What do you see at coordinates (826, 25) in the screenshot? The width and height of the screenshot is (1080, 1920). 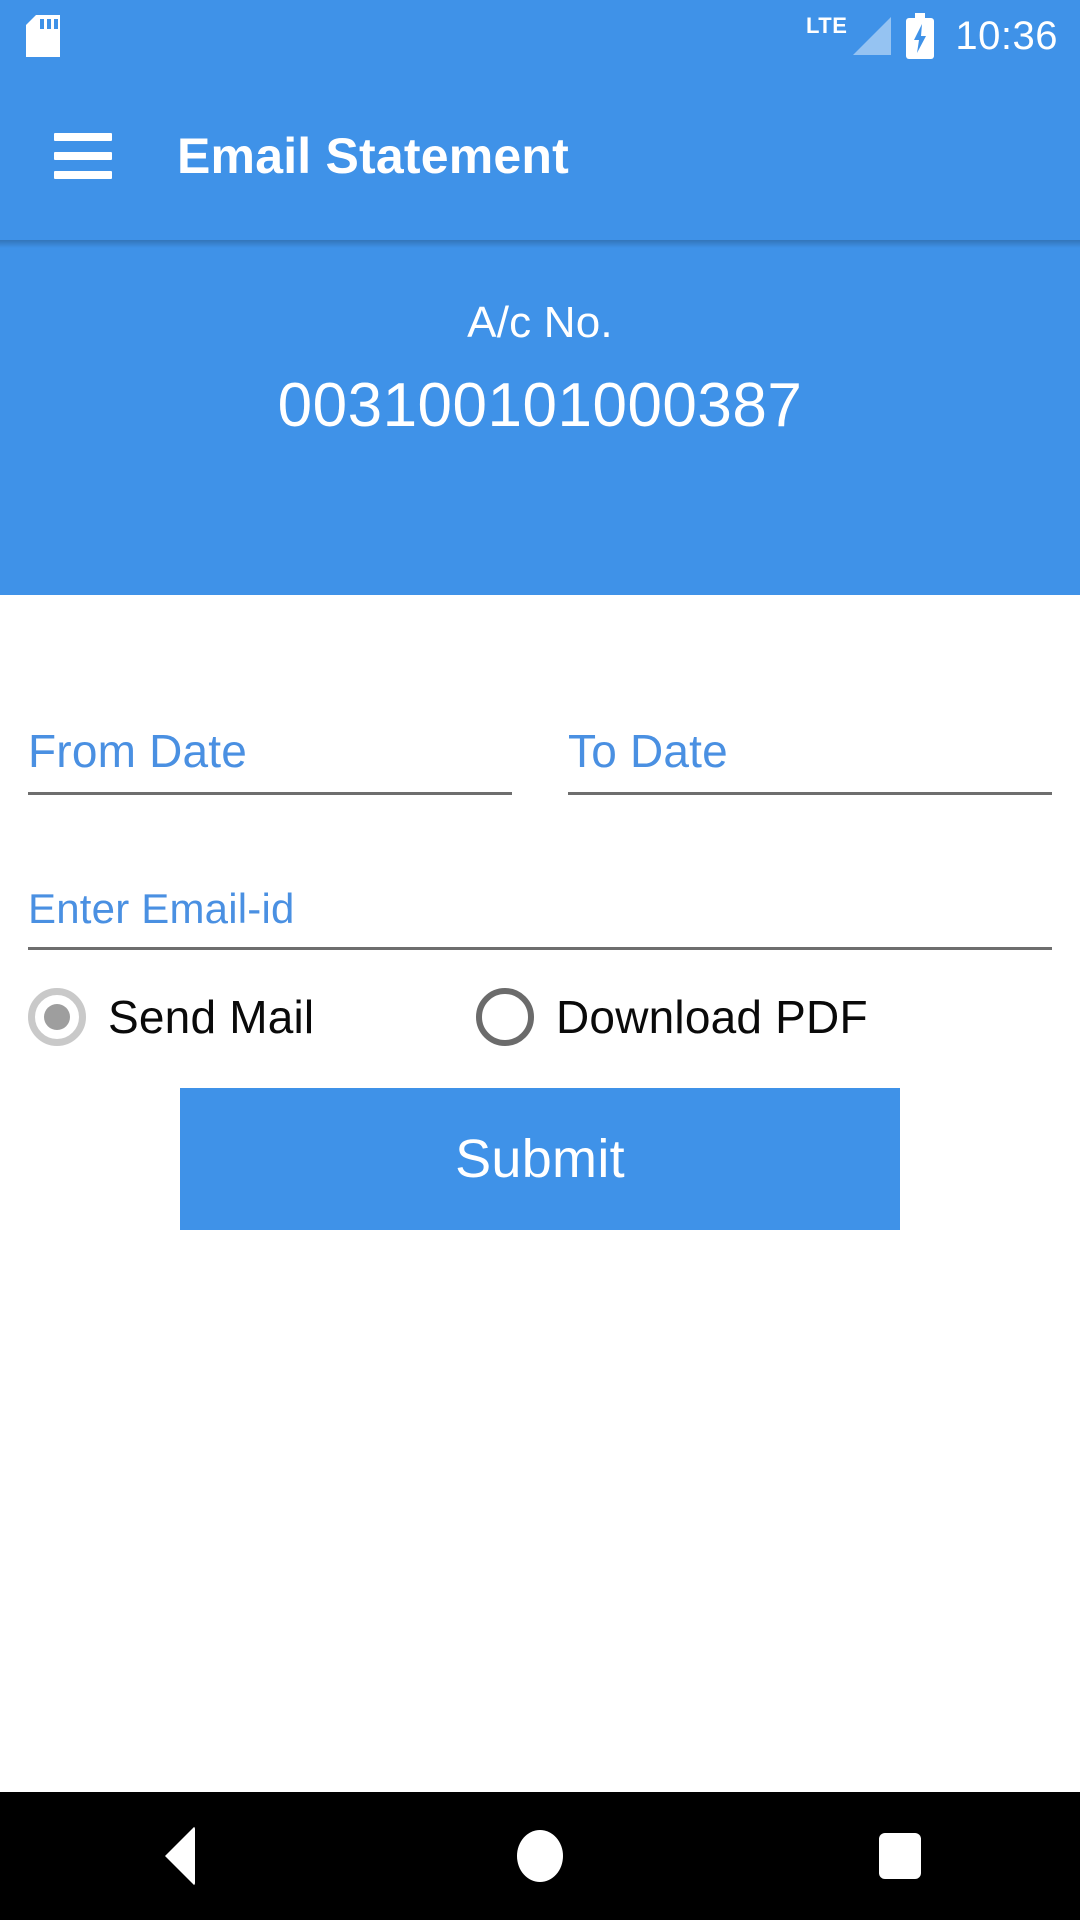 I see `network-type-label: LTE` at bounding box center [826, 25].